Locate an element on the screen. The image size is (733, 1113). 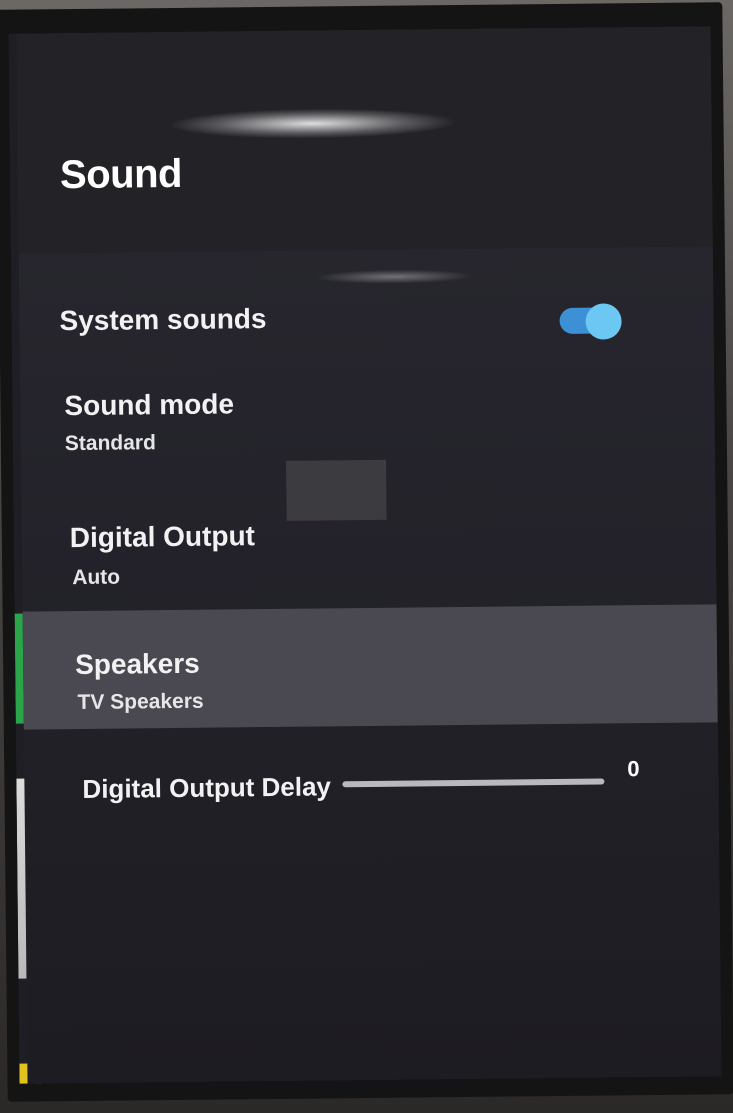
setting-system-sounds: System sounds is located at coordinates (366, 319).